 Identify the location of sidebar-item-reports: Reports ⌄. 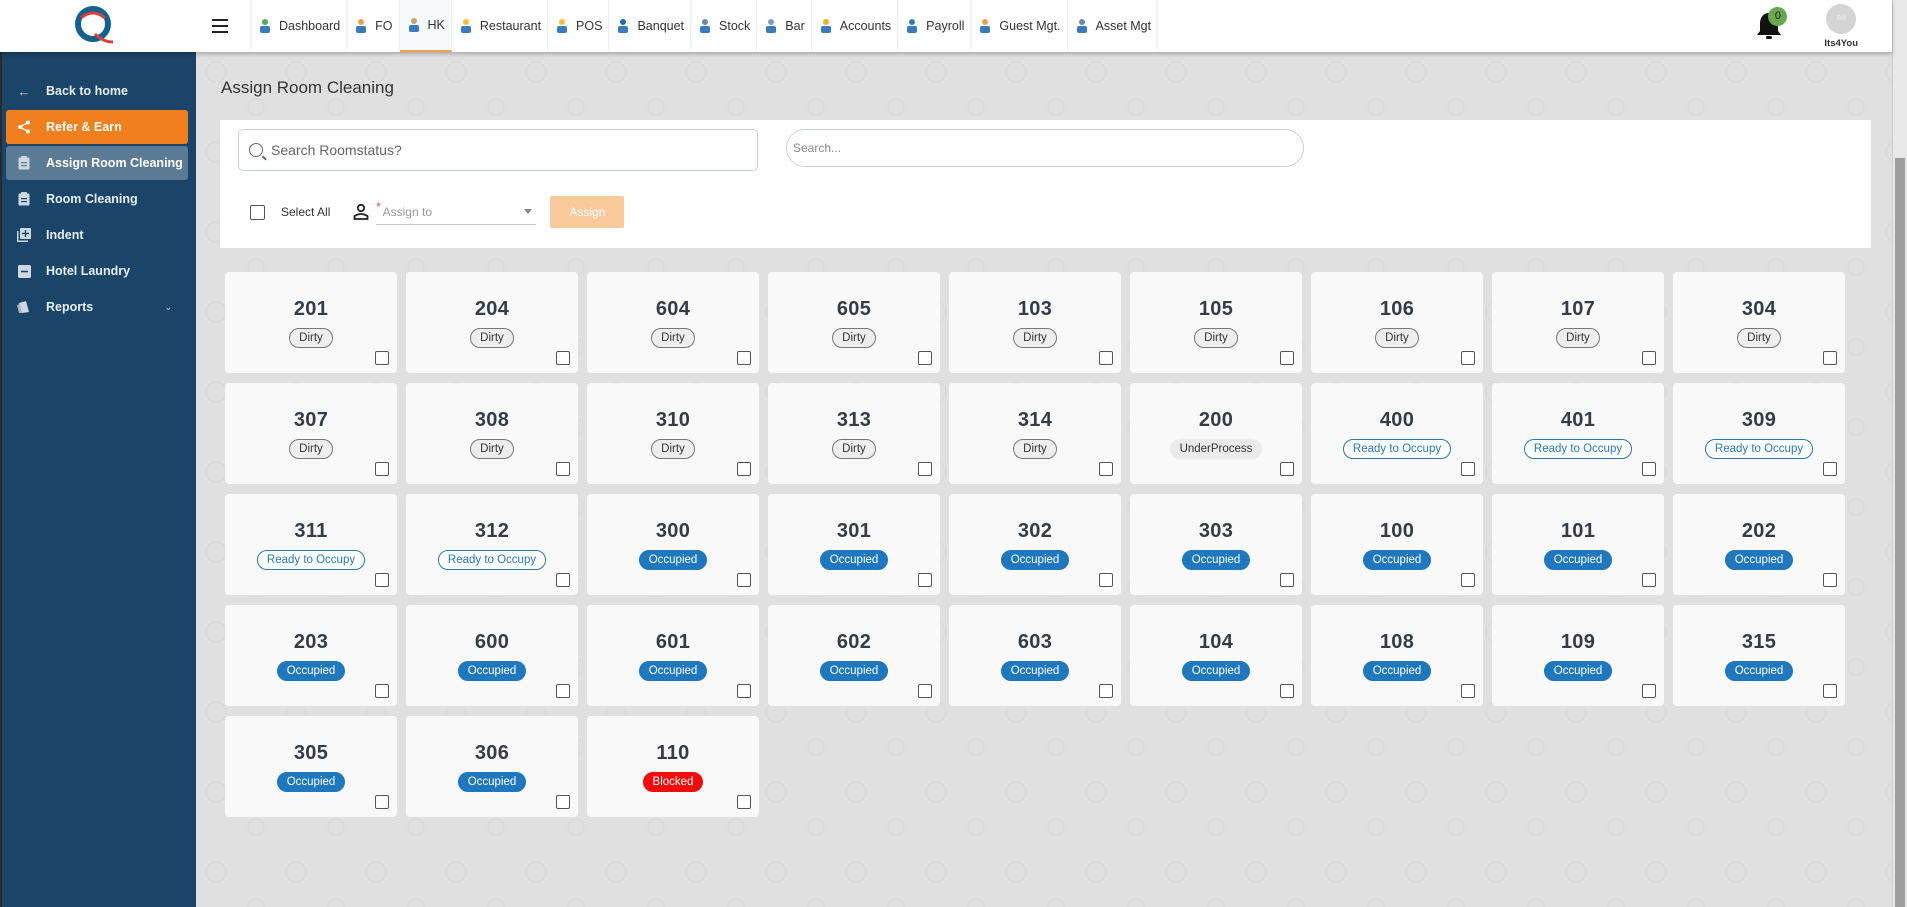
(97, 307).